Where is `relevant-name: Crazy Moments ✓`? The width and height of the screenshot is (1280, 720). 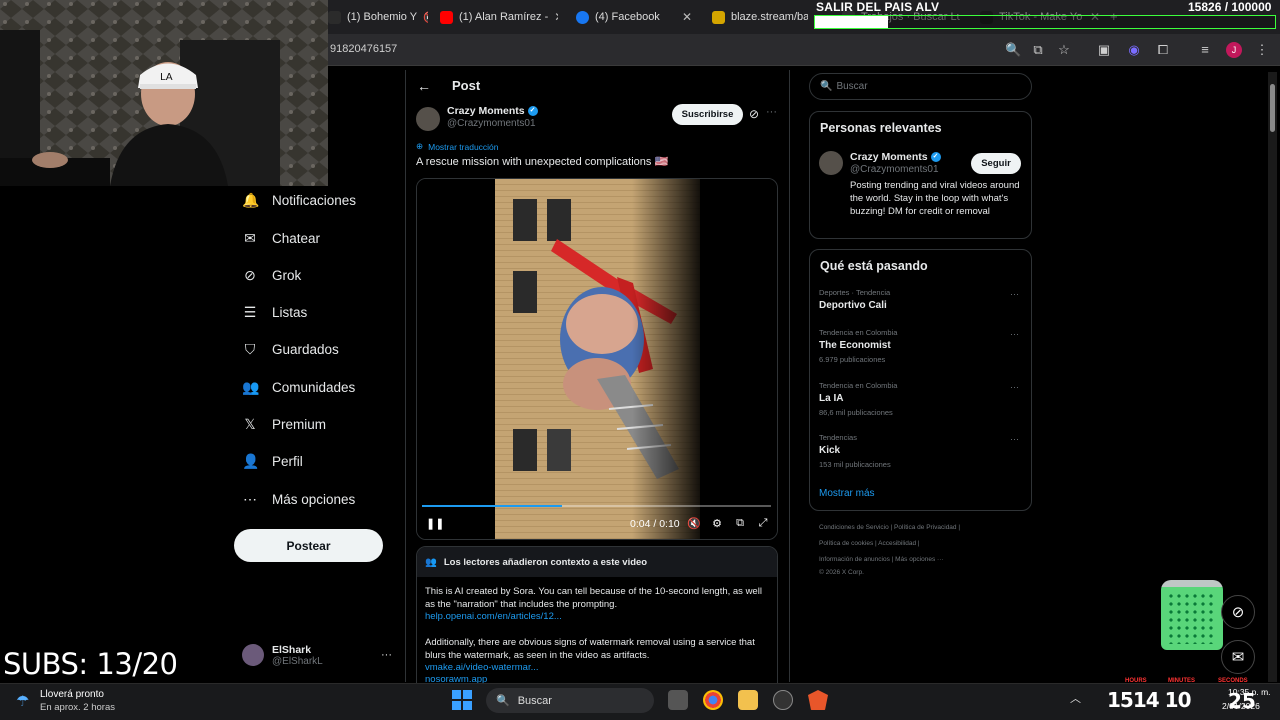 relevant-name: Crazy Moments ✓ is located at coordinates (895, 157).